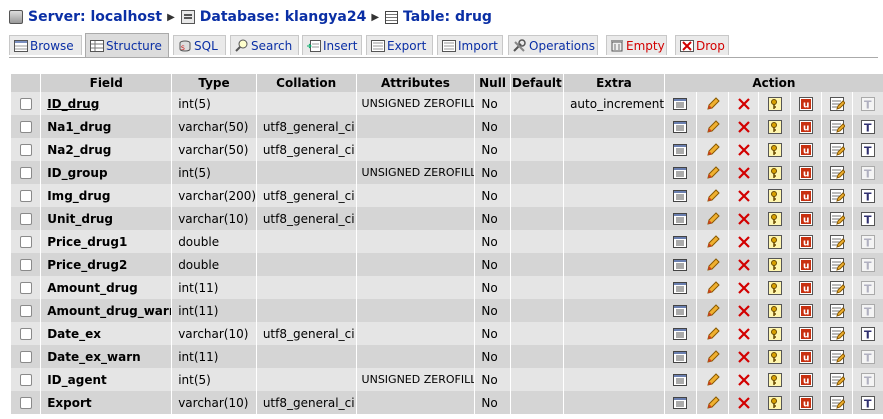 Image resolution: width=883 pixels, height=419 pixels. I want to click on breadcrumb-server-label: Server: localhost, so click(95, 17).